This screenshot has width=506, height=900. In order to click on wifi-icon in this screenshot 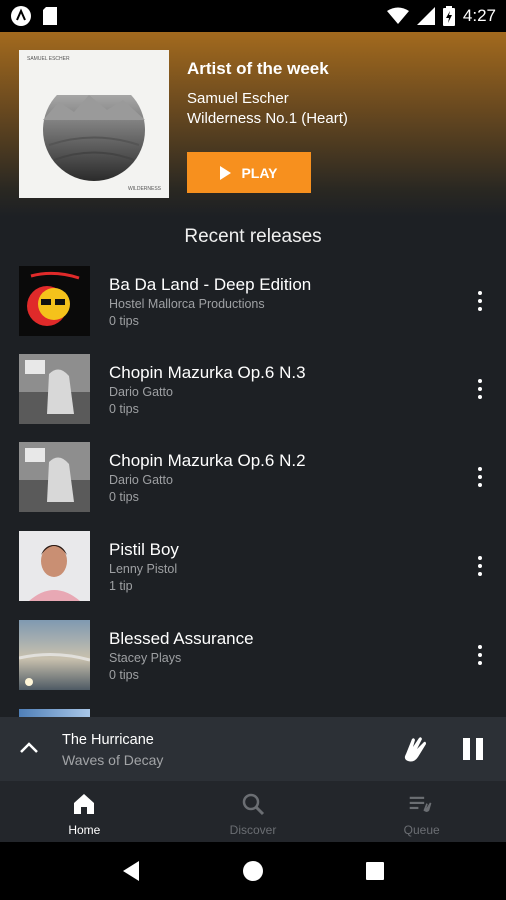, I will do `click(397, 15)`.